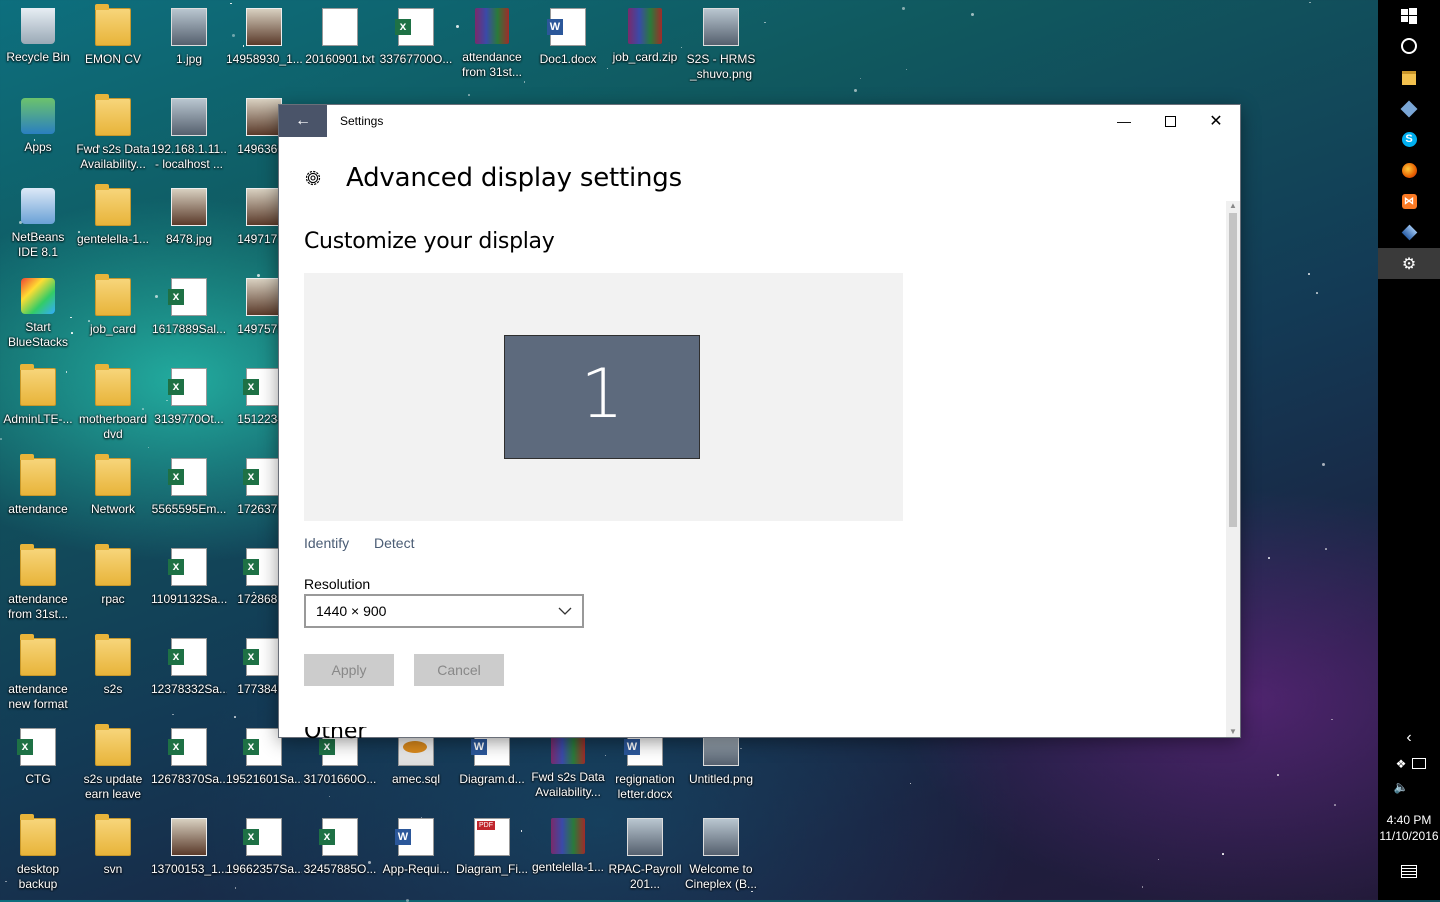 Image resolution: width=1440 pixels, height=902 pixels. I want to click on identify-link: Identify, so click(326, 543).